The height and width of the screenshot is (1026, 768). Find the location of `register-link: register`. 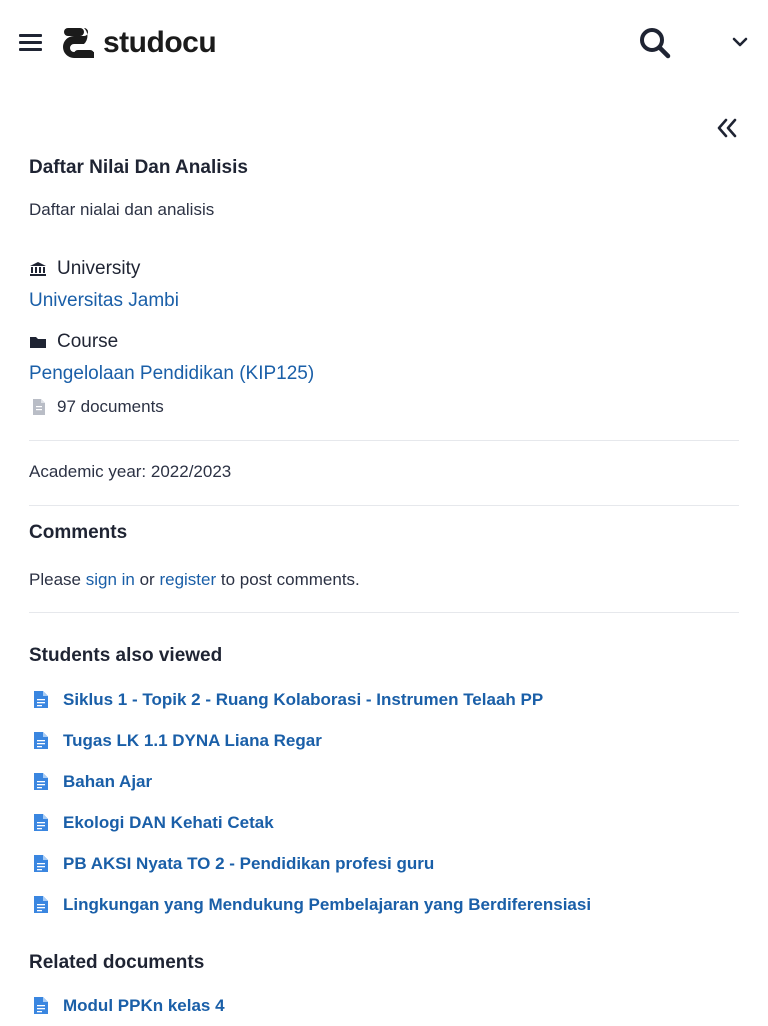

register-link: register is located at coordinates (187, 579).